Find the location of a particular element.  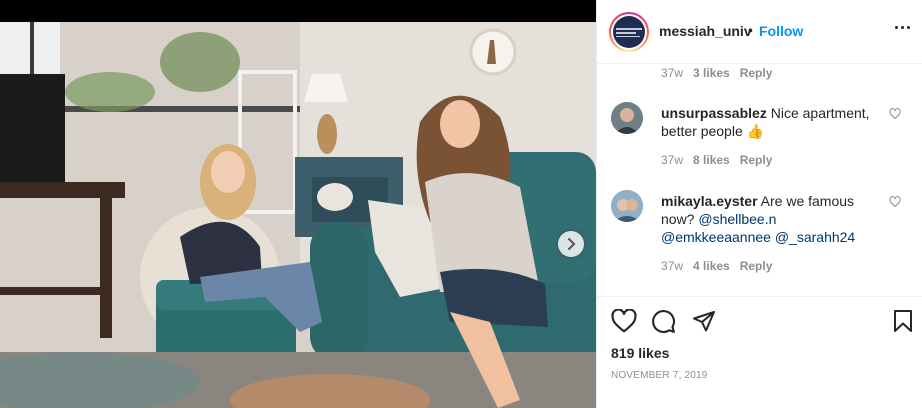

post-header: messiah_univ • Follow is located at coordinates (759, 32).